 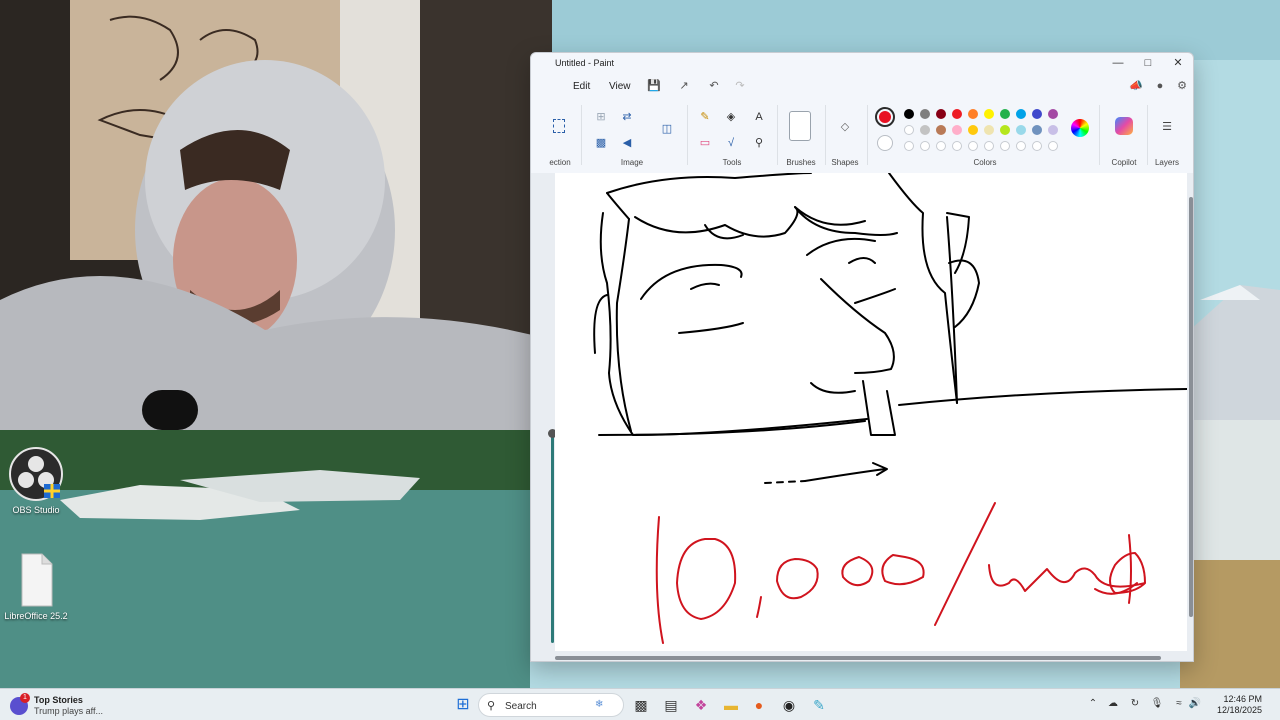 What do you see at coordinates (740, 86) in the screenshot?
I see `redo-icon: ↷` at bounding box center [740, 86].